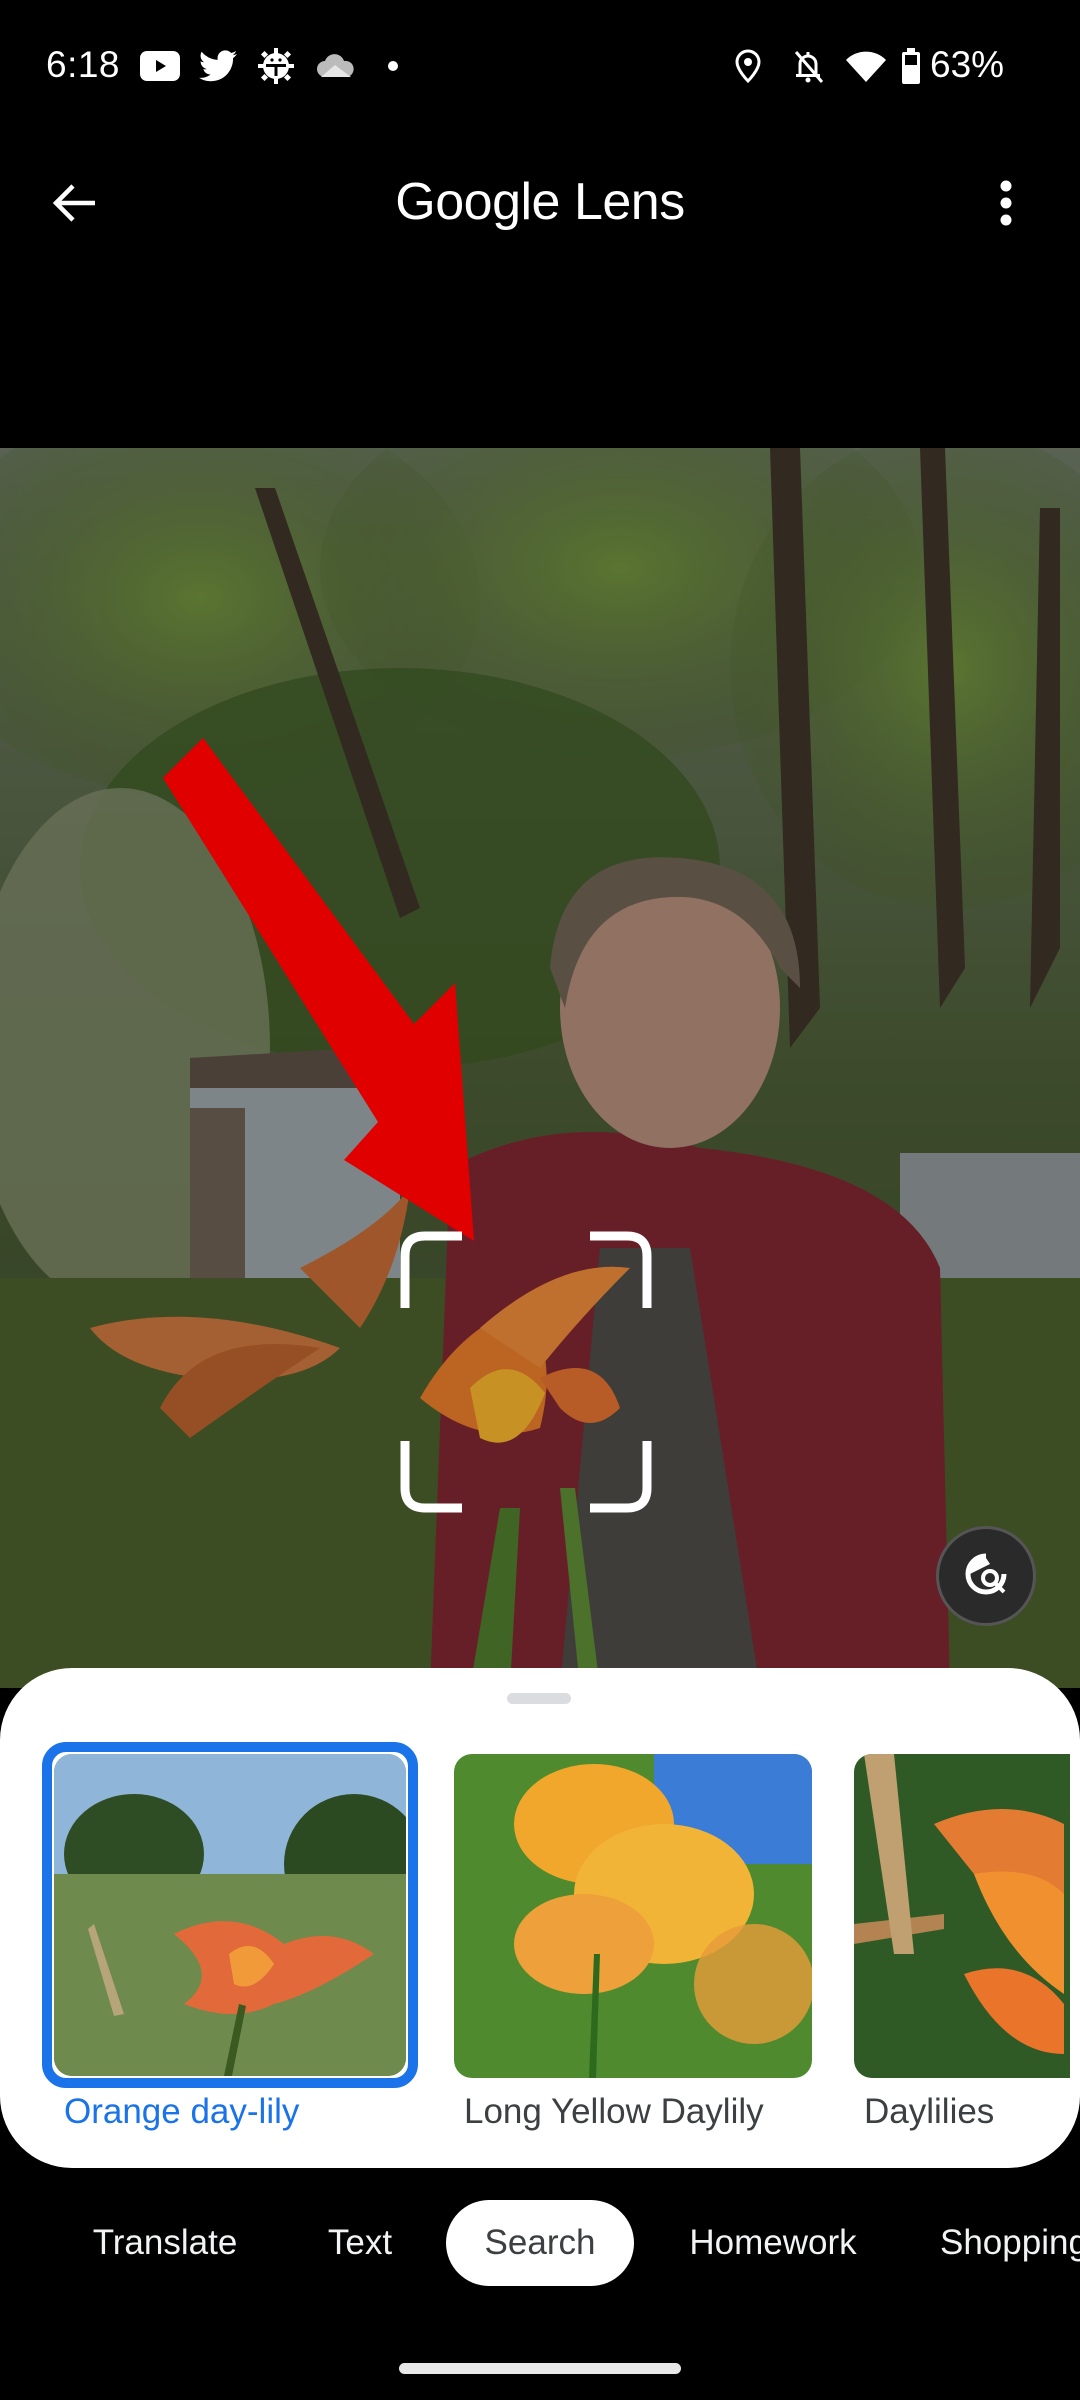  I want to click on status-bar: 6:18 63%, so click(540, 65).